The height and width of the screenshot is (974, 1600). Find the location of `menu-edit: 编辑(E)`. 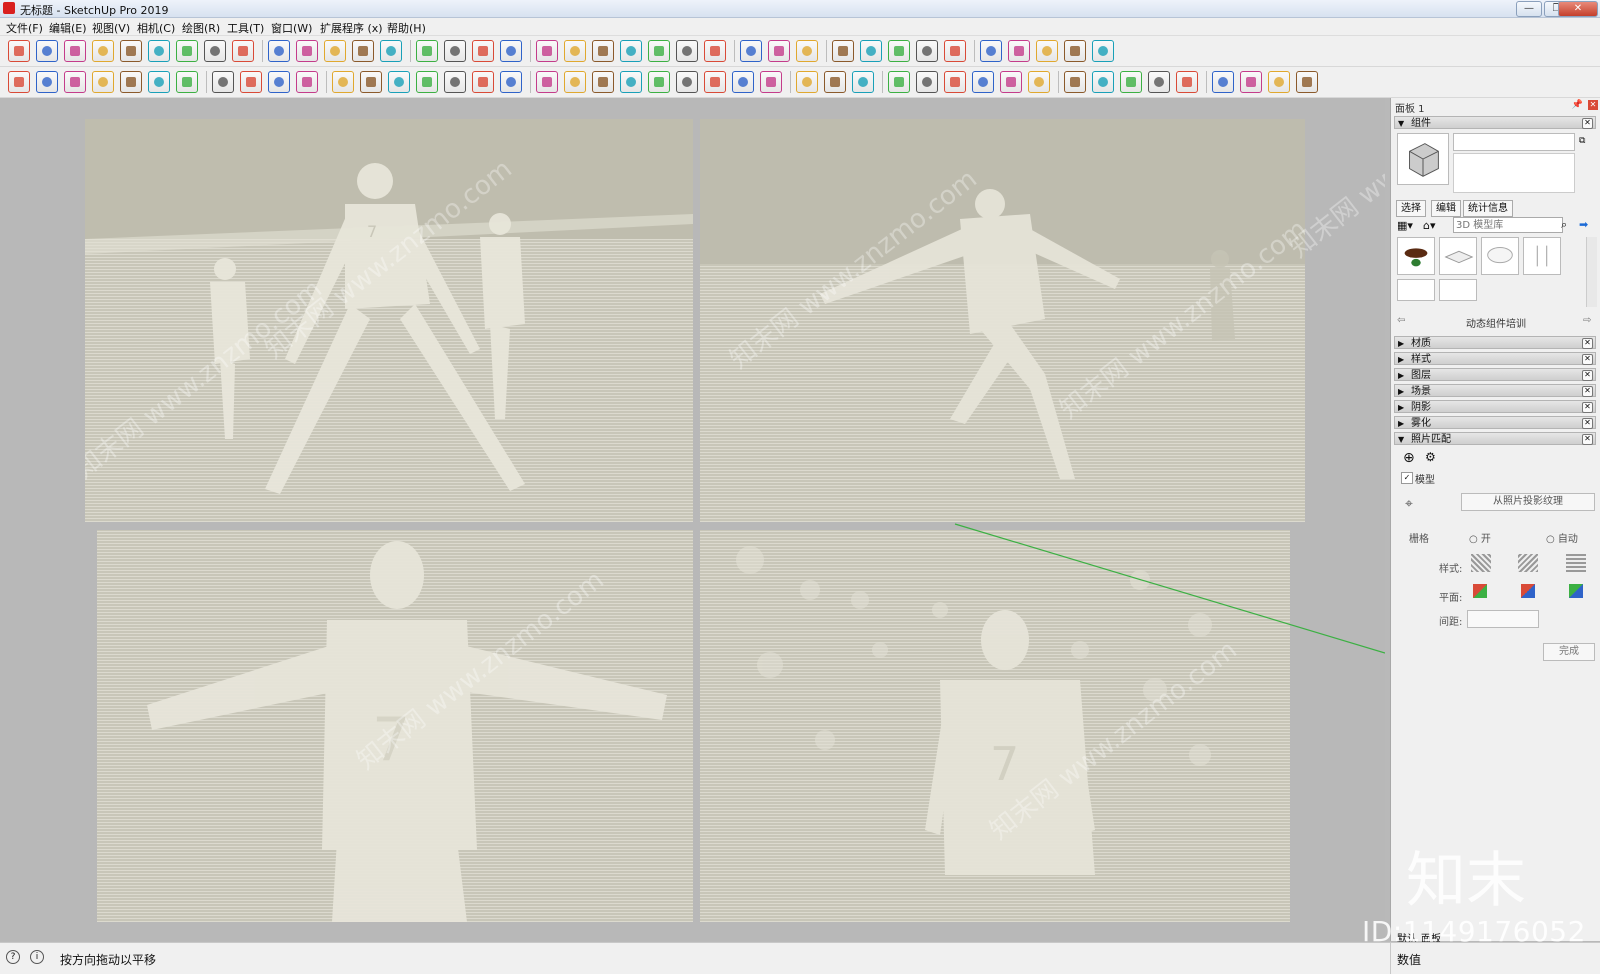

menu-edit: 编辑(E) is located at coordinates (68, 28).